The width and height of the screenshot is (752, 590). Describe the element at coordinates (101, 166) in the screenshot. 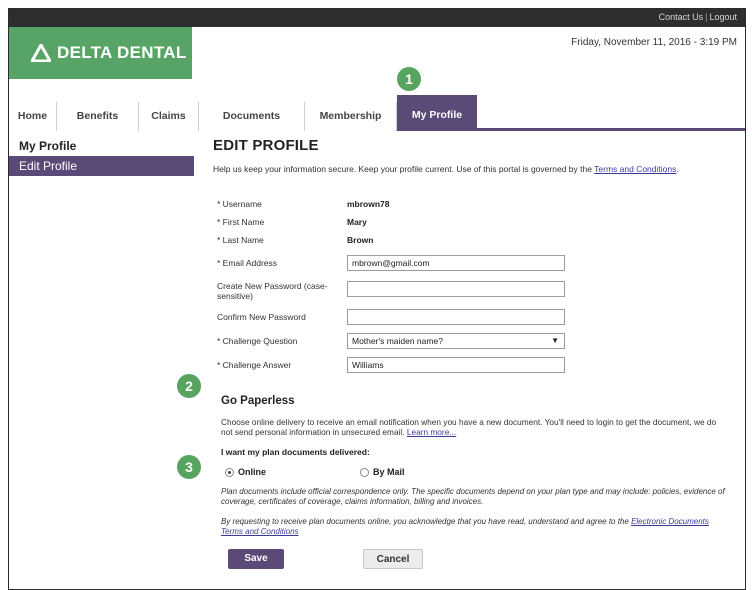

I see `sidebar-item-edit-profile: Edit Profile` at that location.